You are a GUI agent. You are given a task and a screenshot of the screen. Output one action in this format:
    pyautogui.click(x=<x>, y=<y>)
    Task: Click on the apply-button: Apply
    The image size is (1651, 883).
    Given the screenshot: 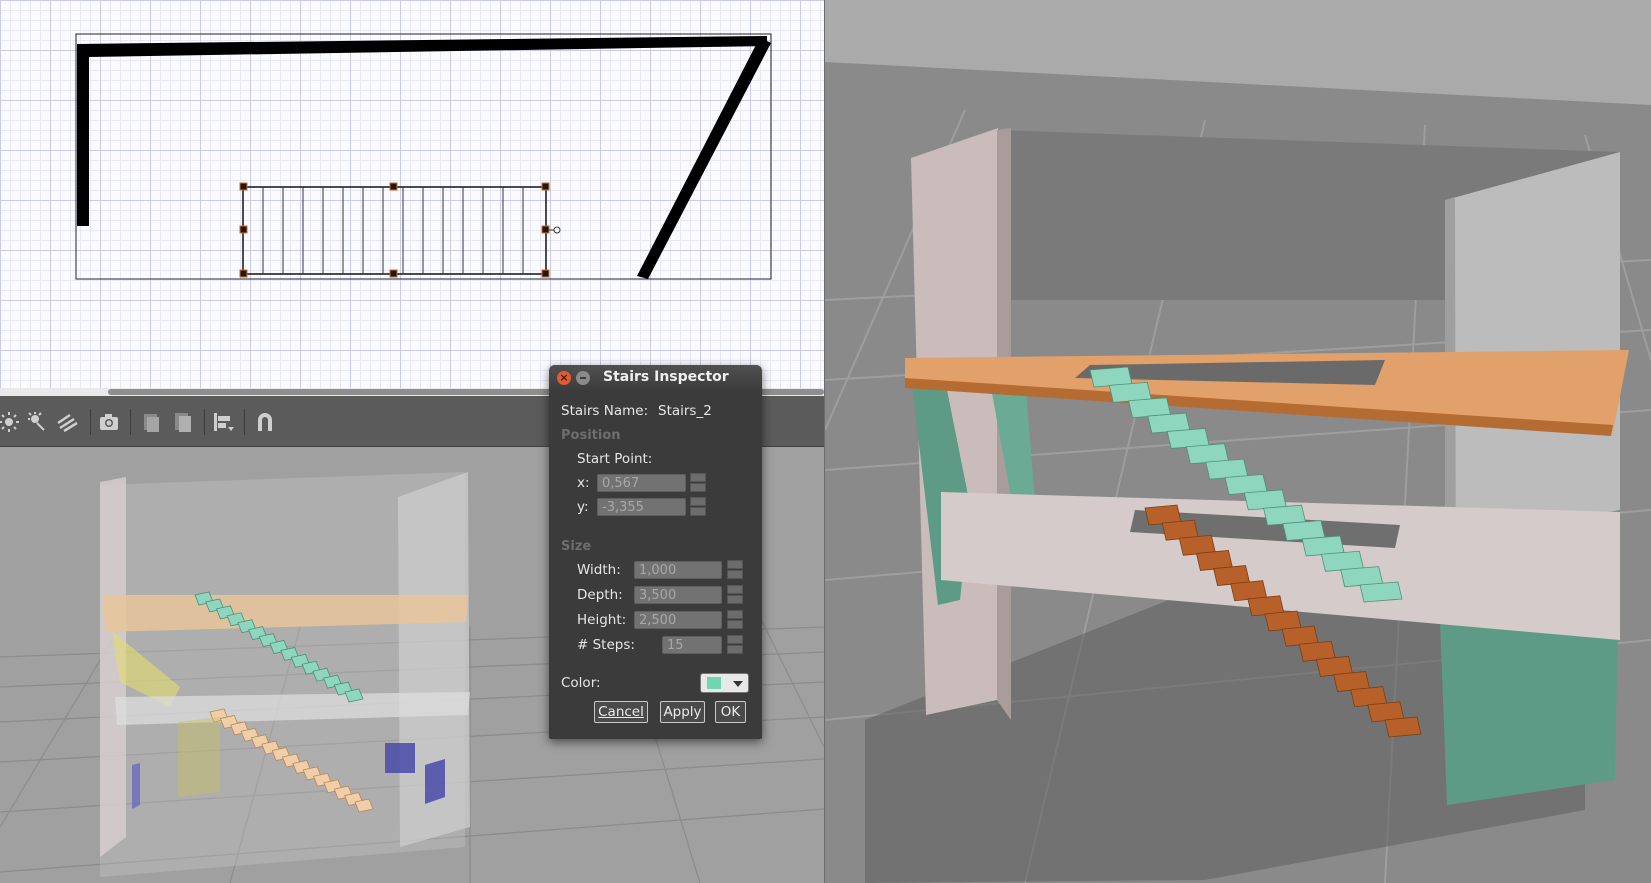 What is the action you would take?
    pyautogui.click(x=682, y=712)
    